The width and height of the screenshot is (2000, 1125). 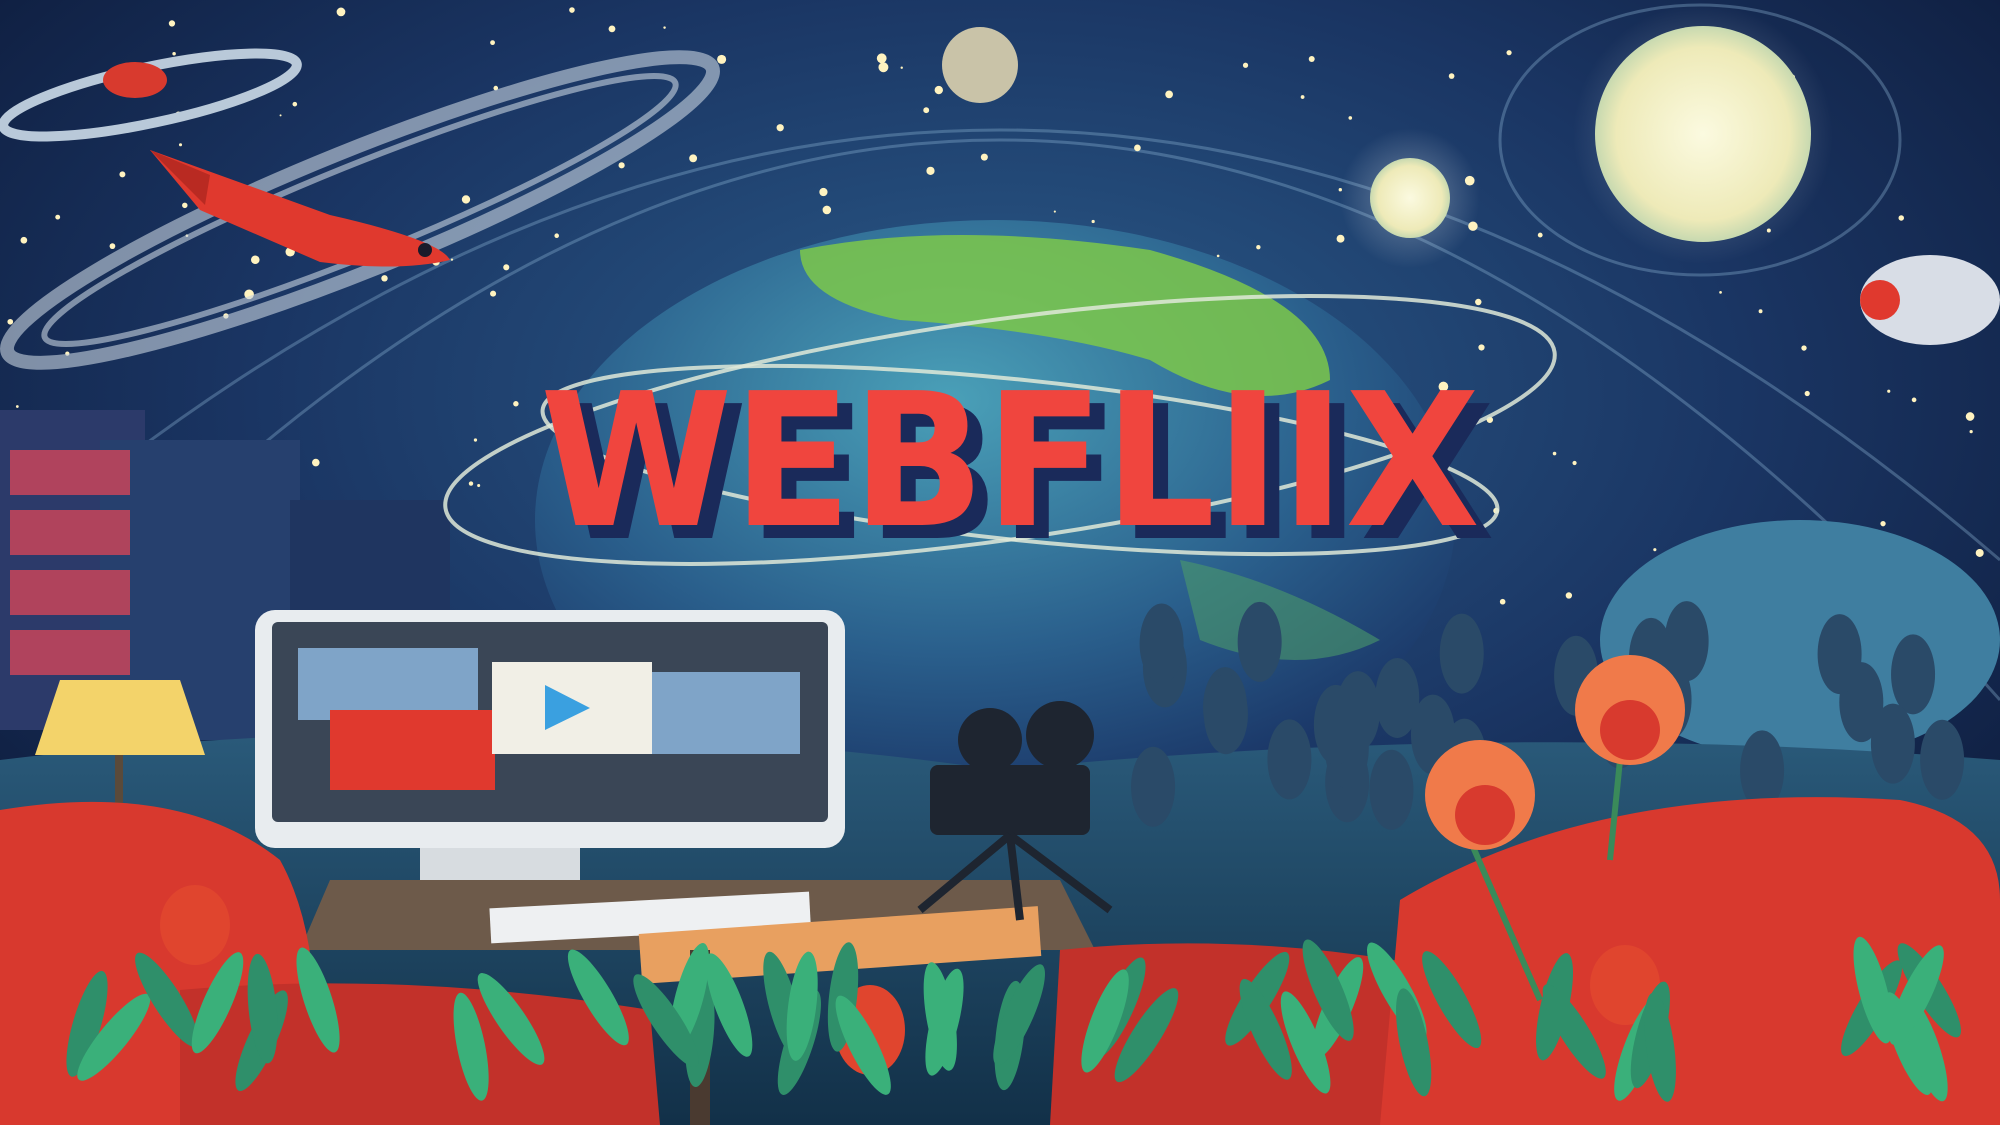 I want to click on small-moon, so click(x=1410, y=198).